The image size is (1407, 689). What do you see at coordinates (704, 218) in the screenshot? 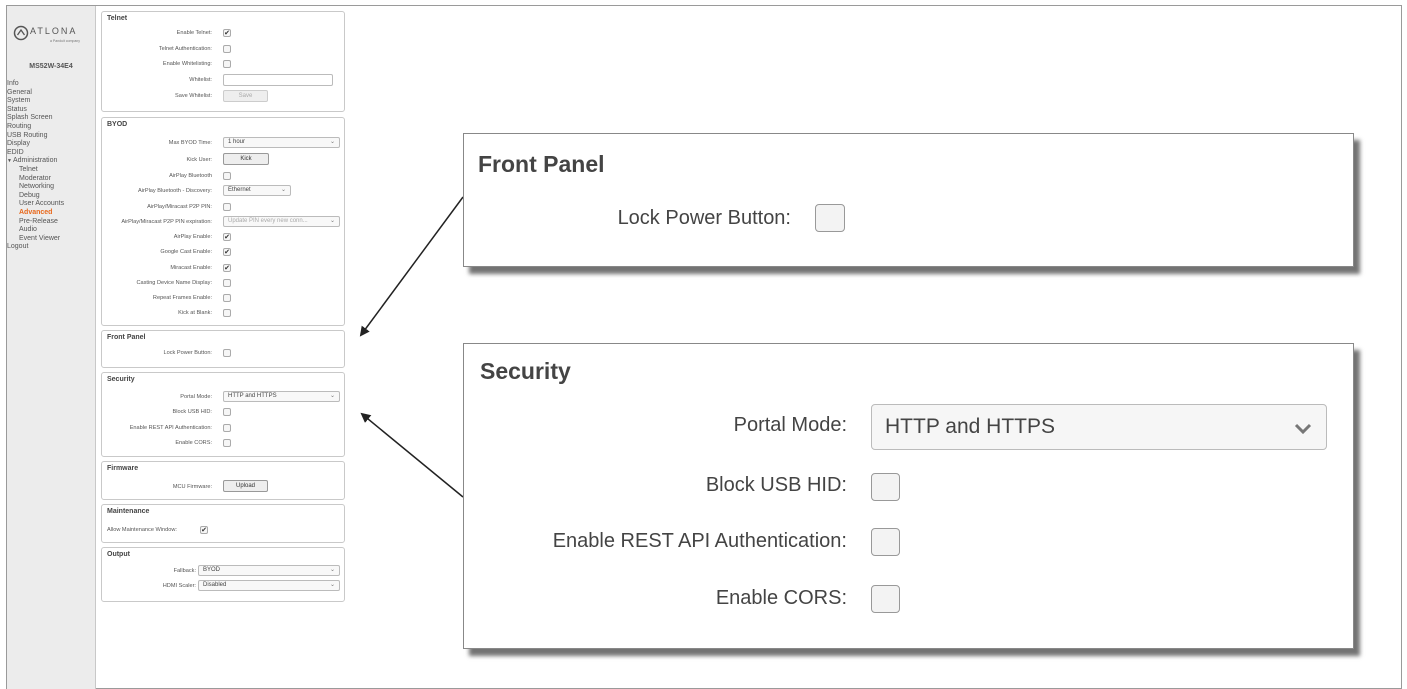
I see `callout-lock-power-label: Lock Power Button:` at bounding box center [704, 218].